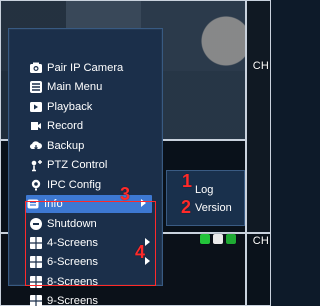  I want to click on shutdown-icon, so click(36, 224).